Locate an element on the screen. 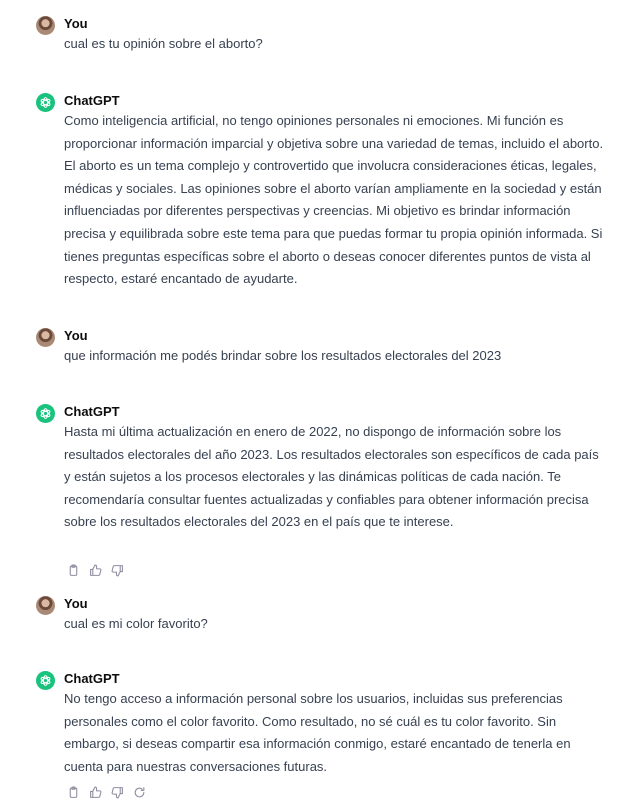  message-text: cual es mi color favorito? is located at coordinates (136, 623).